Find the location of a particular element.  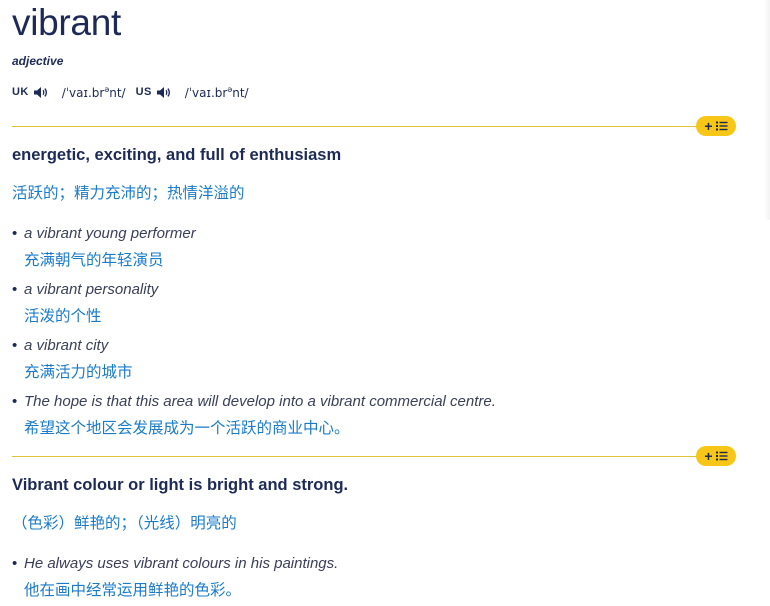

panel-edge-shadow is located at coordinates (767, 110).